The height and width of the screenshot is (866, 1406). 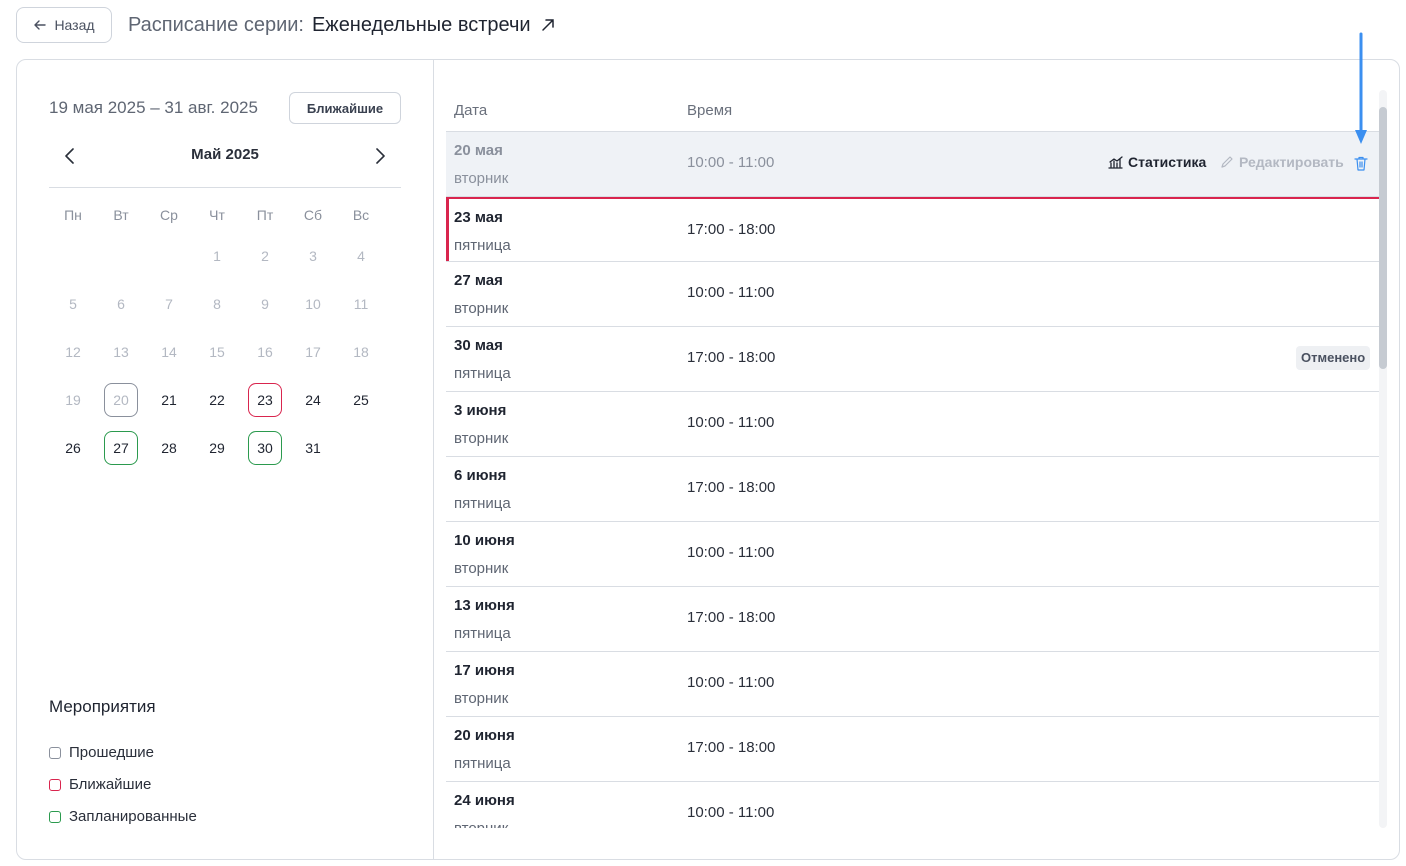 I want to click on calendar-day-number: 24, so click(x=313, y=400).